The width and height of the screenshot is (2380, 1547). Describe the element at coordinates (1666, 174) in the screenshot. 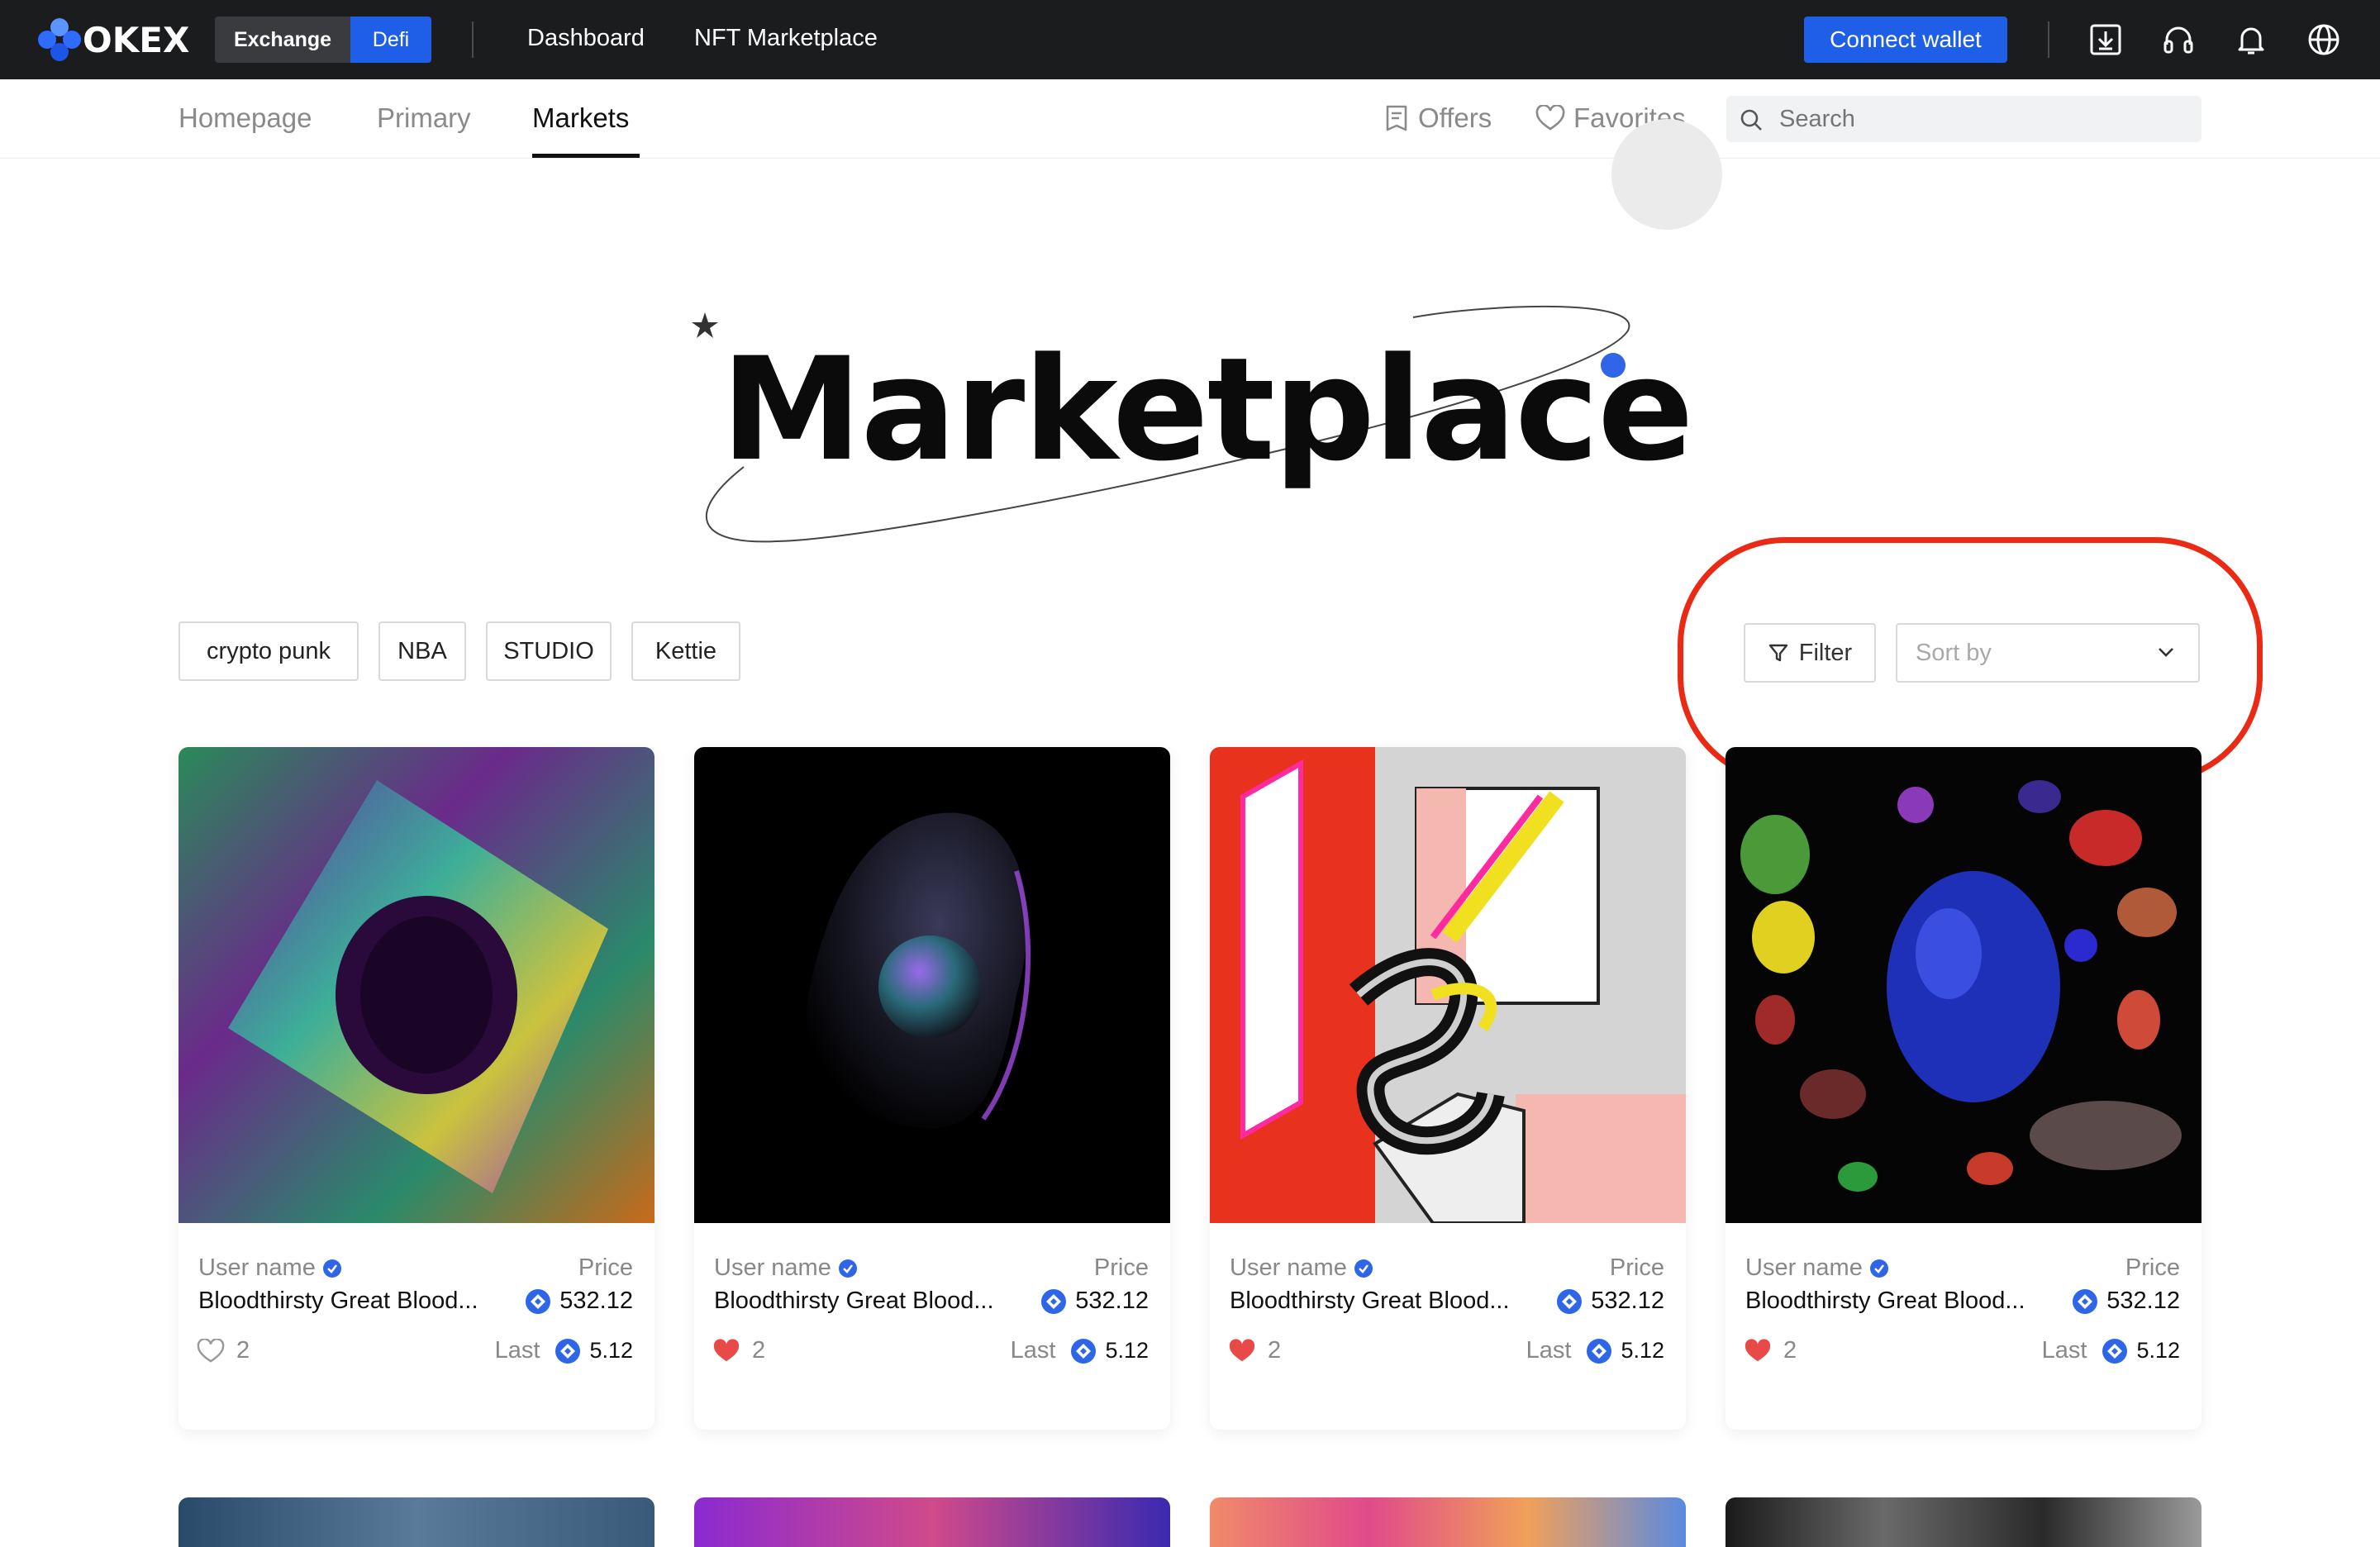

I see `decorative-circle` at that location.